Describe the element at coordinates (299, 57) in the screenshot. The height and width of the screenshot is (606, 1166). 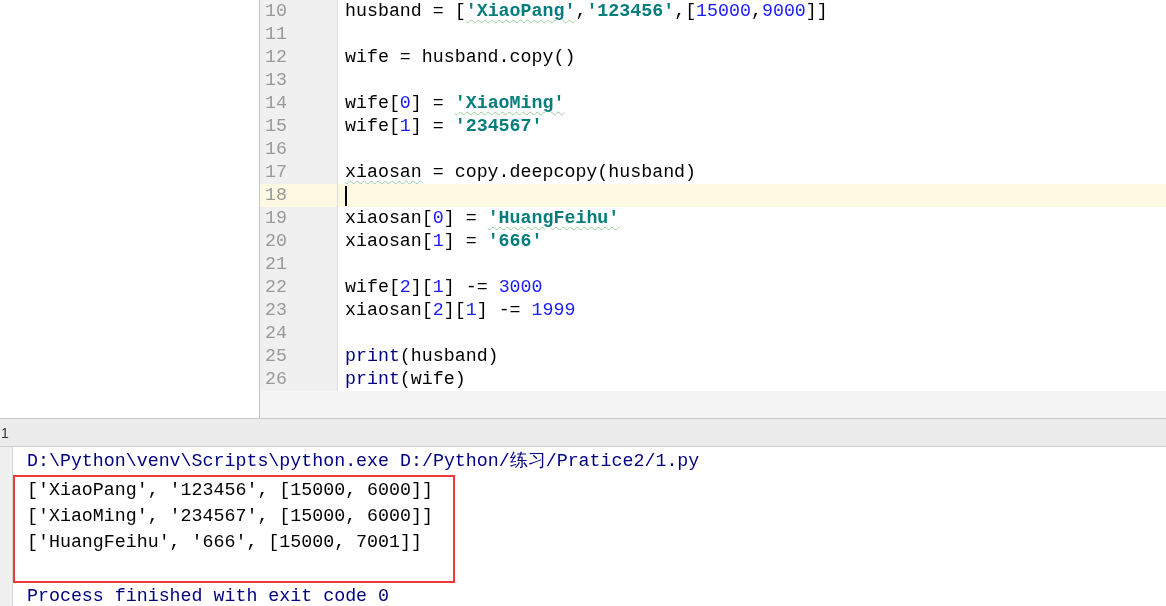
I see `line-number: 12` at that location.